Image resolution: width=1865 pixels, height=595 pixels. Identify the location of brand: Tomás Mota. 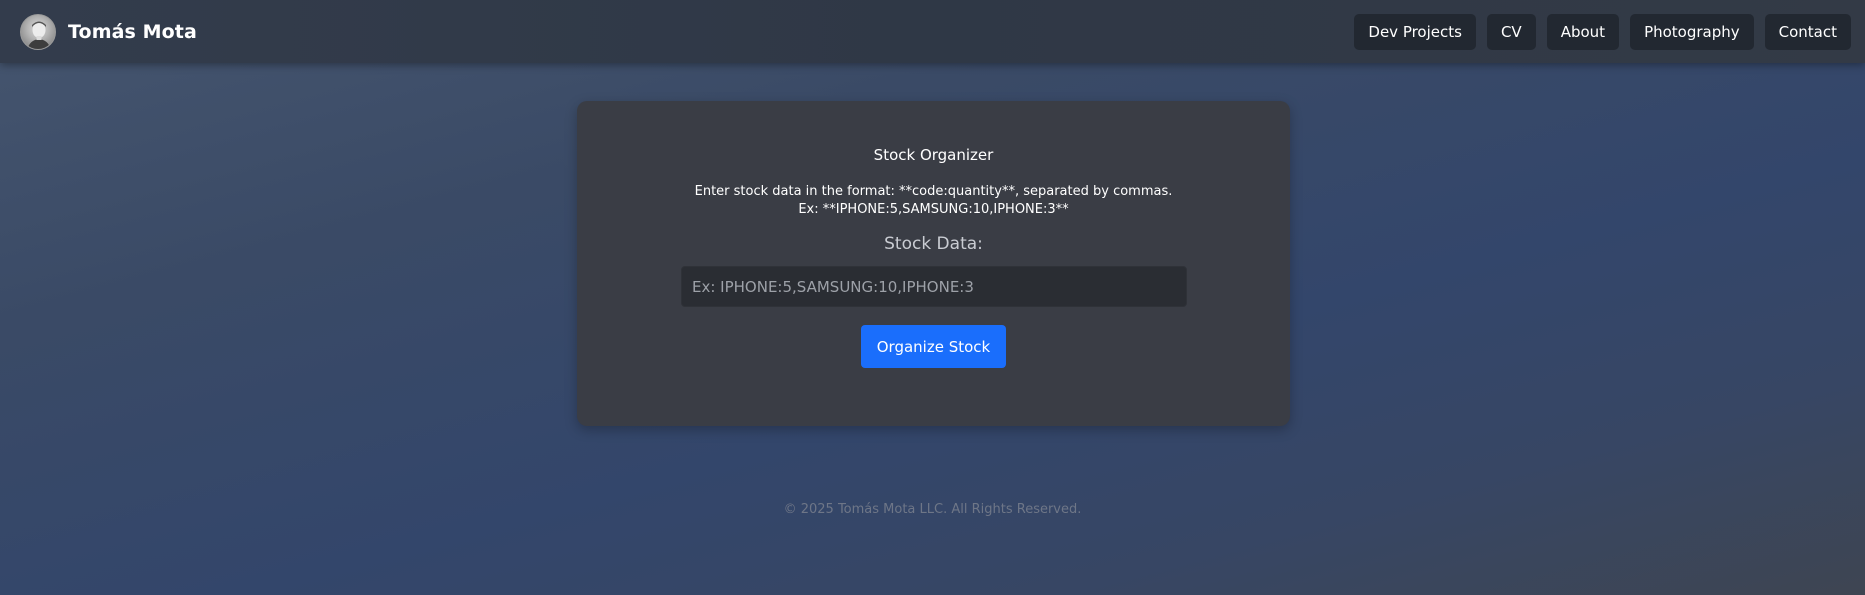
(108, 32).